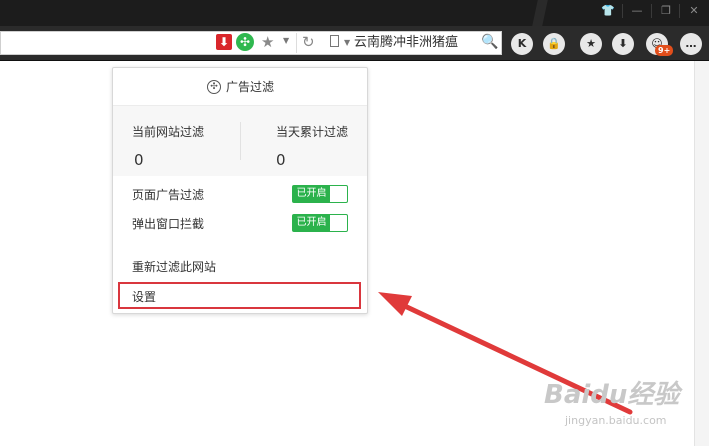 This screenshot has width=709, height=446. I want to click on popup-block-toggle: 已开启, so click(320, 223).